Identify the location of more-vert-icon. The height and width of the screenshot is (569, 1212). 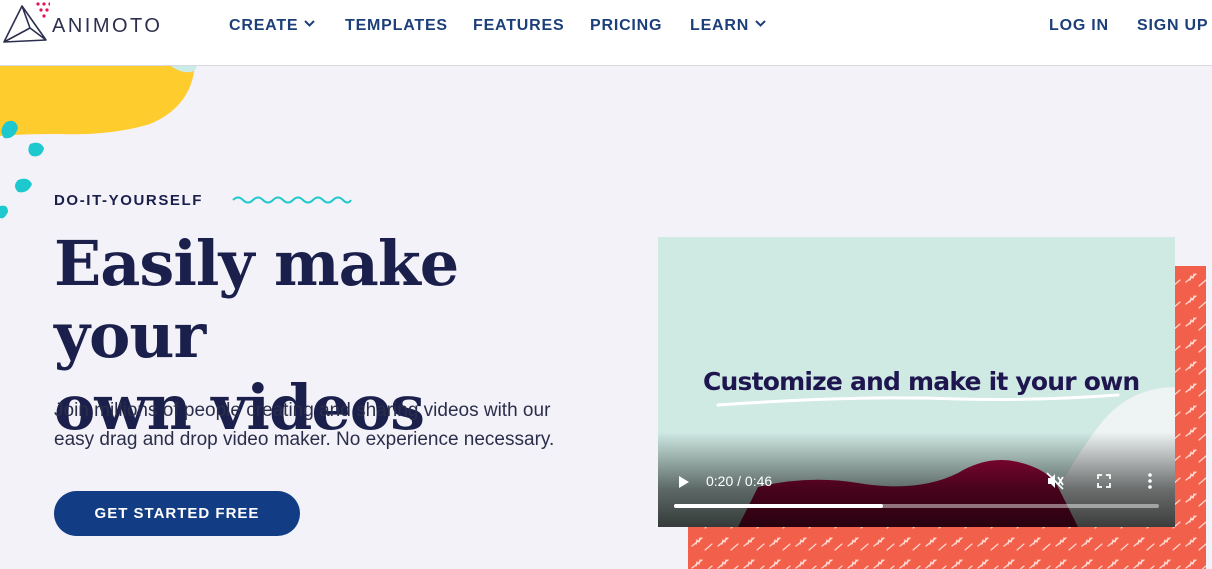
(1150, 481).